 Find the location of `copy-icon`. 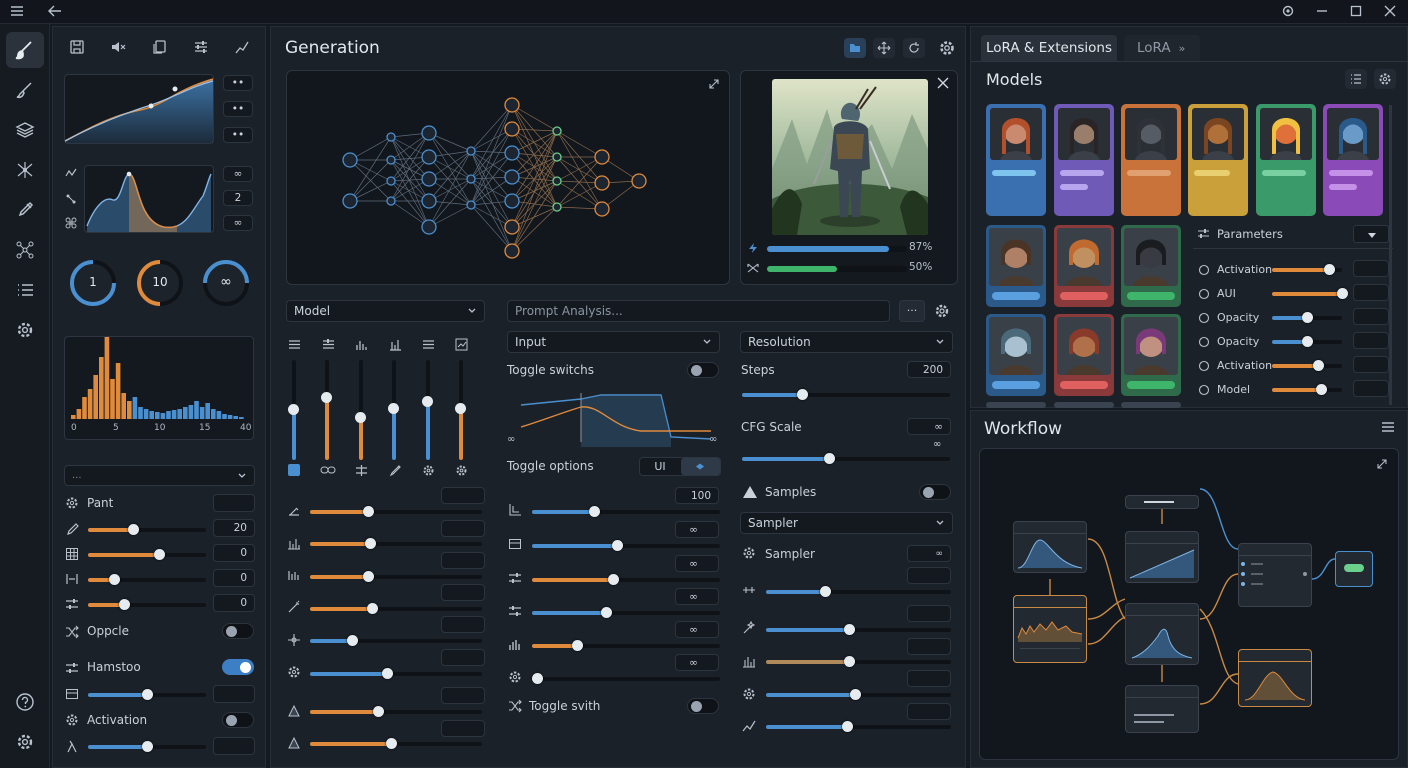

copy-icon is located at coordinates (160, 47).